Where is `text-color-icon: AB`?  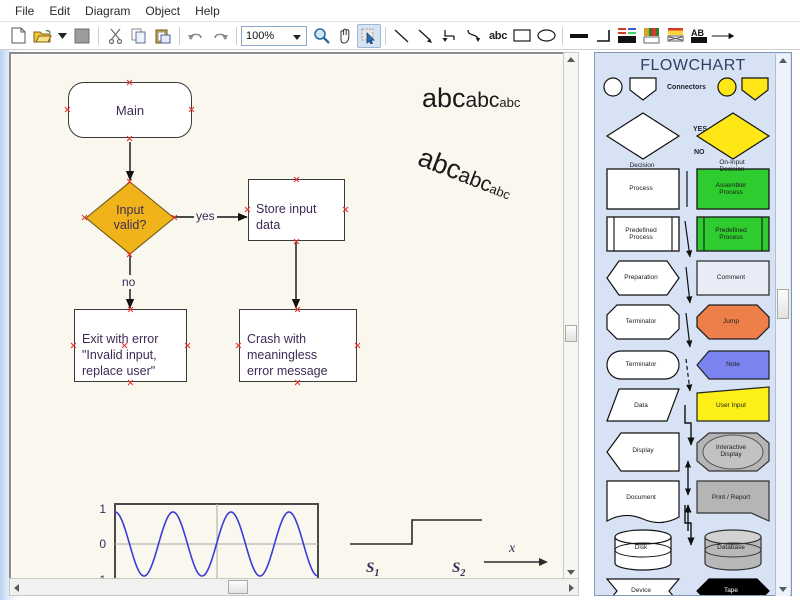 text-color-icon: AB is located at coordinates (699, 36).